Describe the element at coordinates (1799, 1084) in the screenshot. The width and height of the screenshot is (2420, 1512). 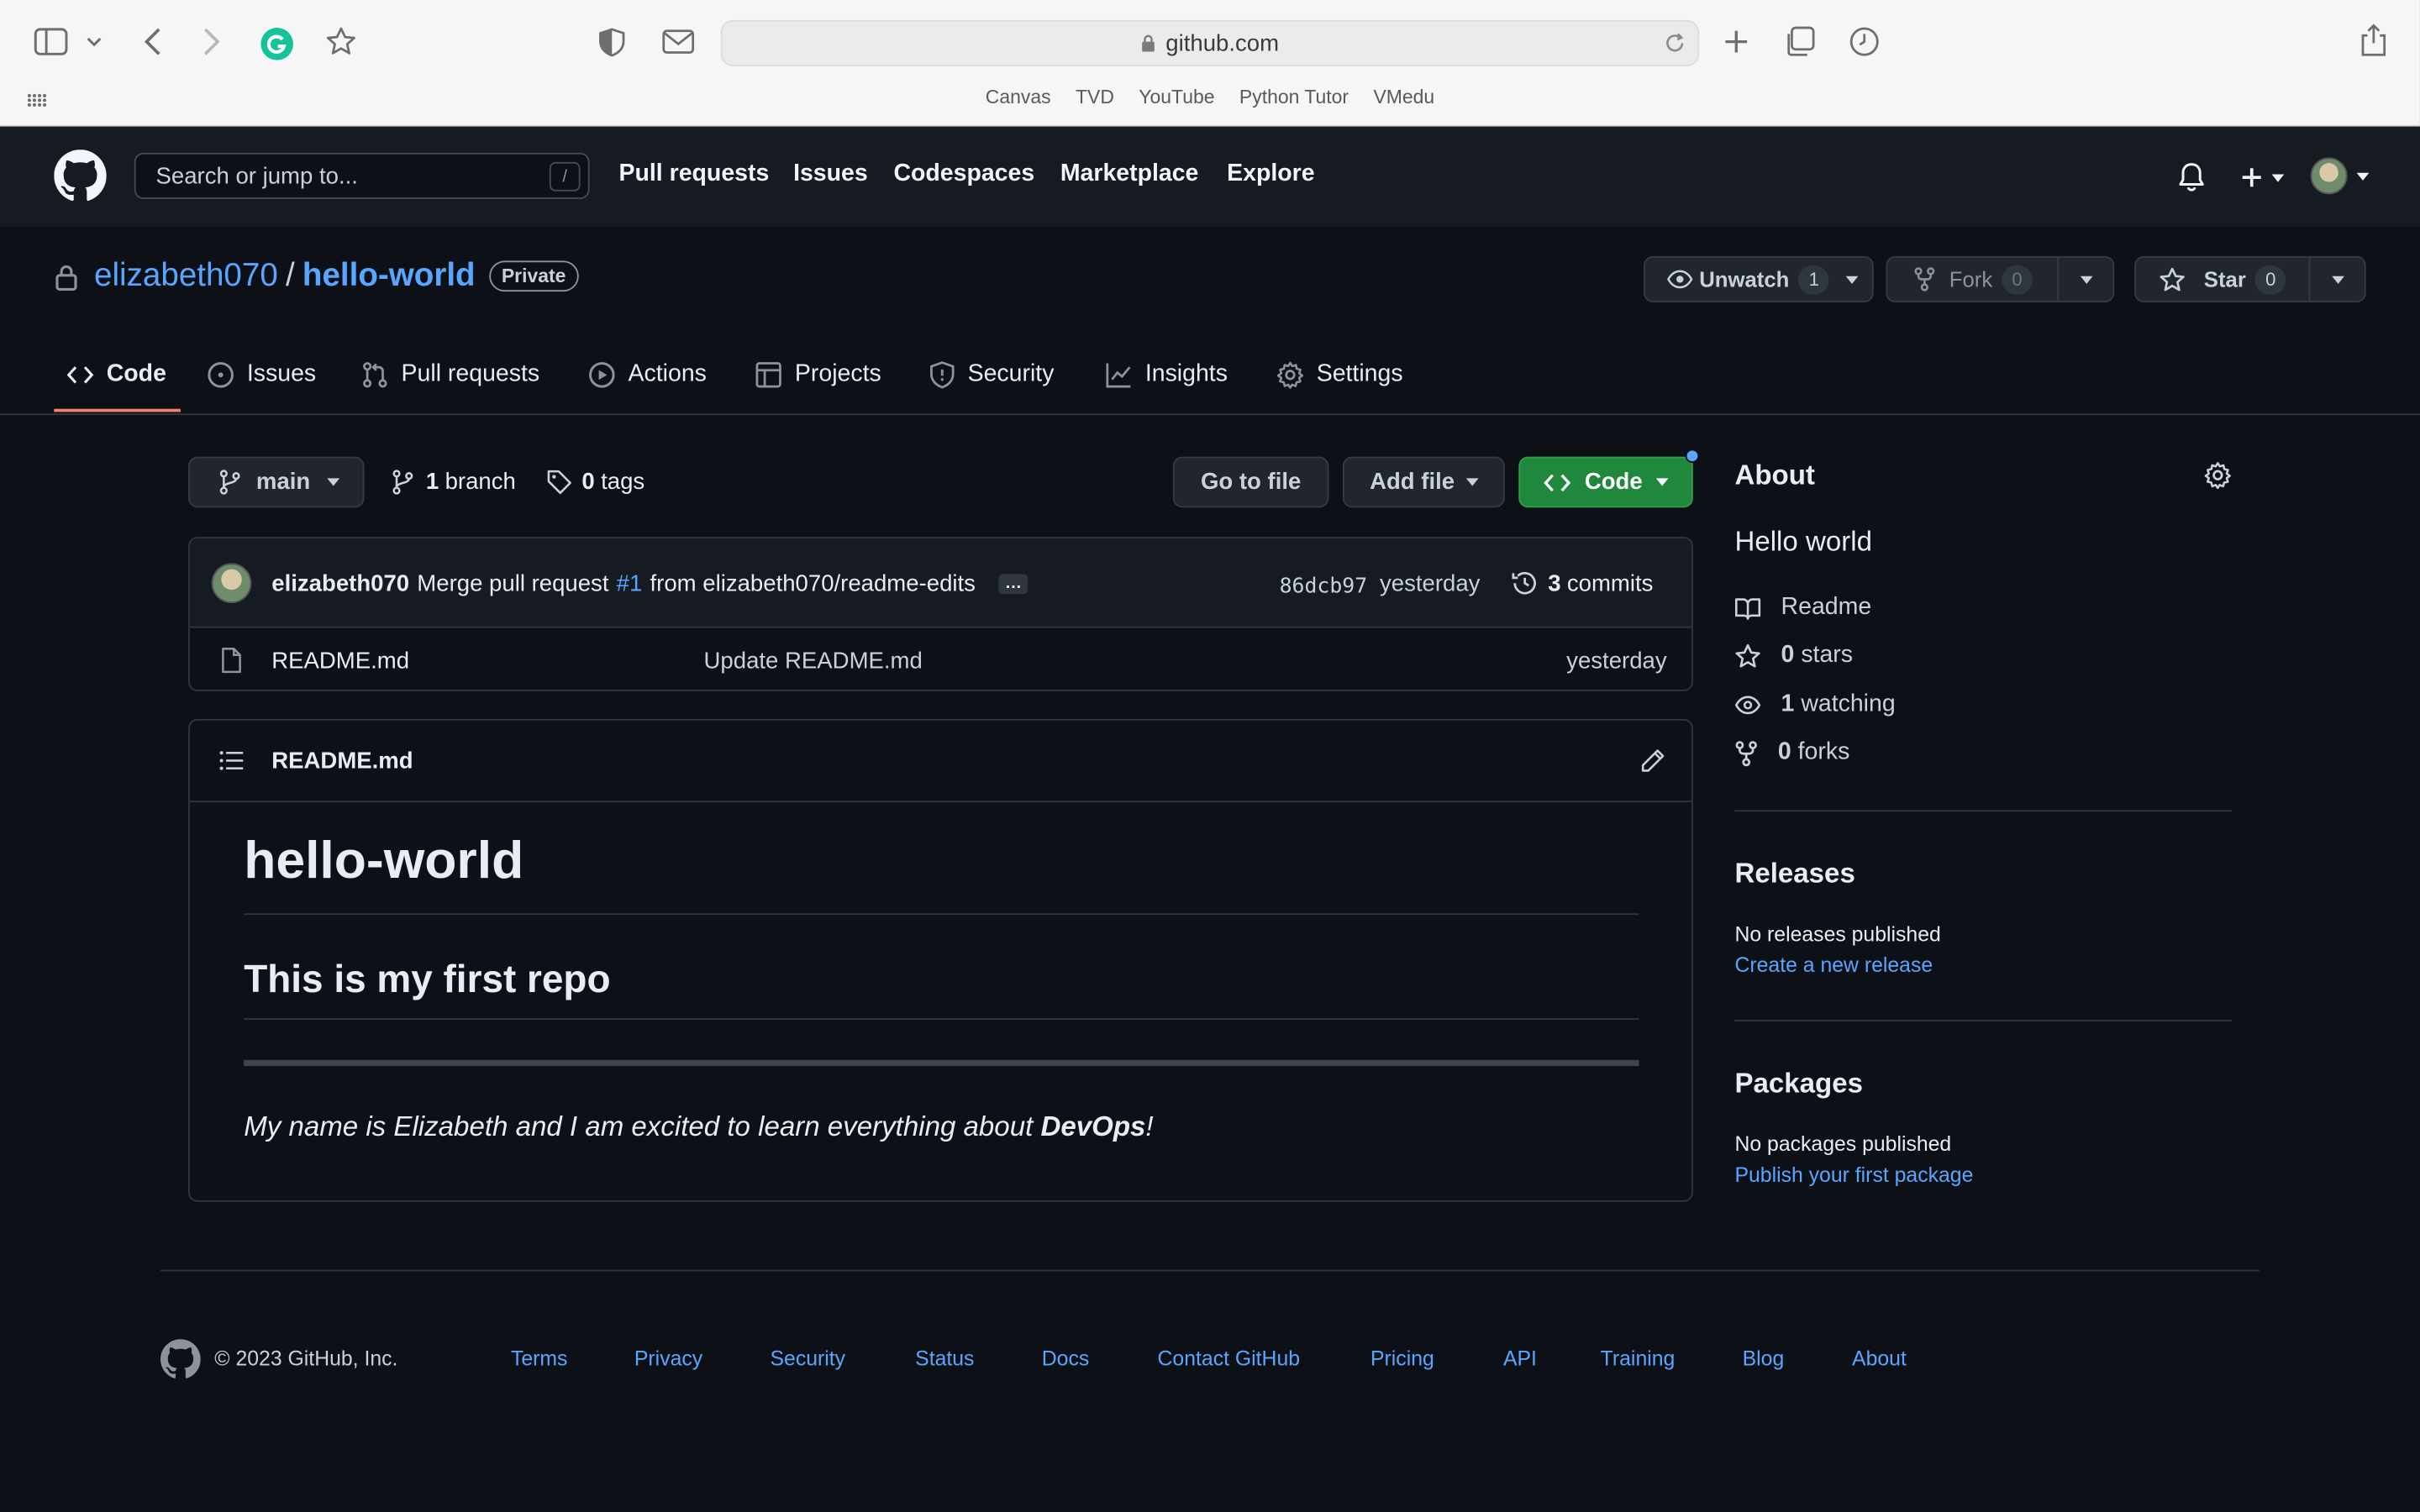
I see `packages-heading: Packages` at that location.